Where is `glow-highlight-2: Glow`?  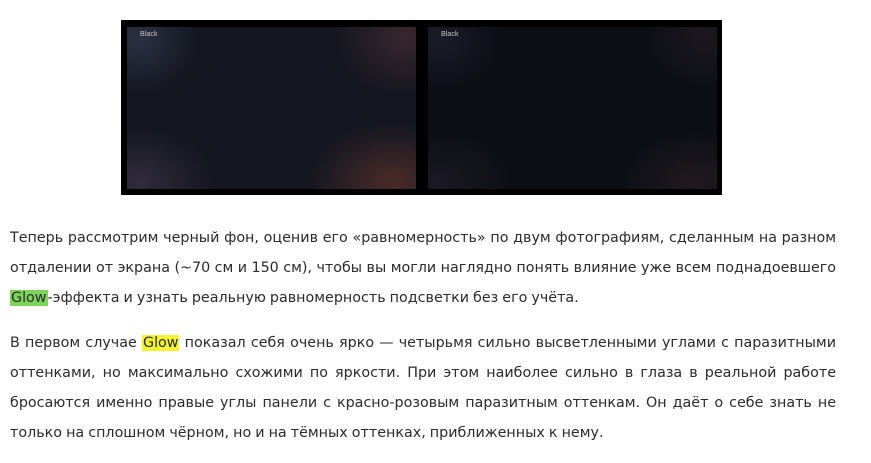
glow-highlight-2: Glow is located at coordinates (160, 343).